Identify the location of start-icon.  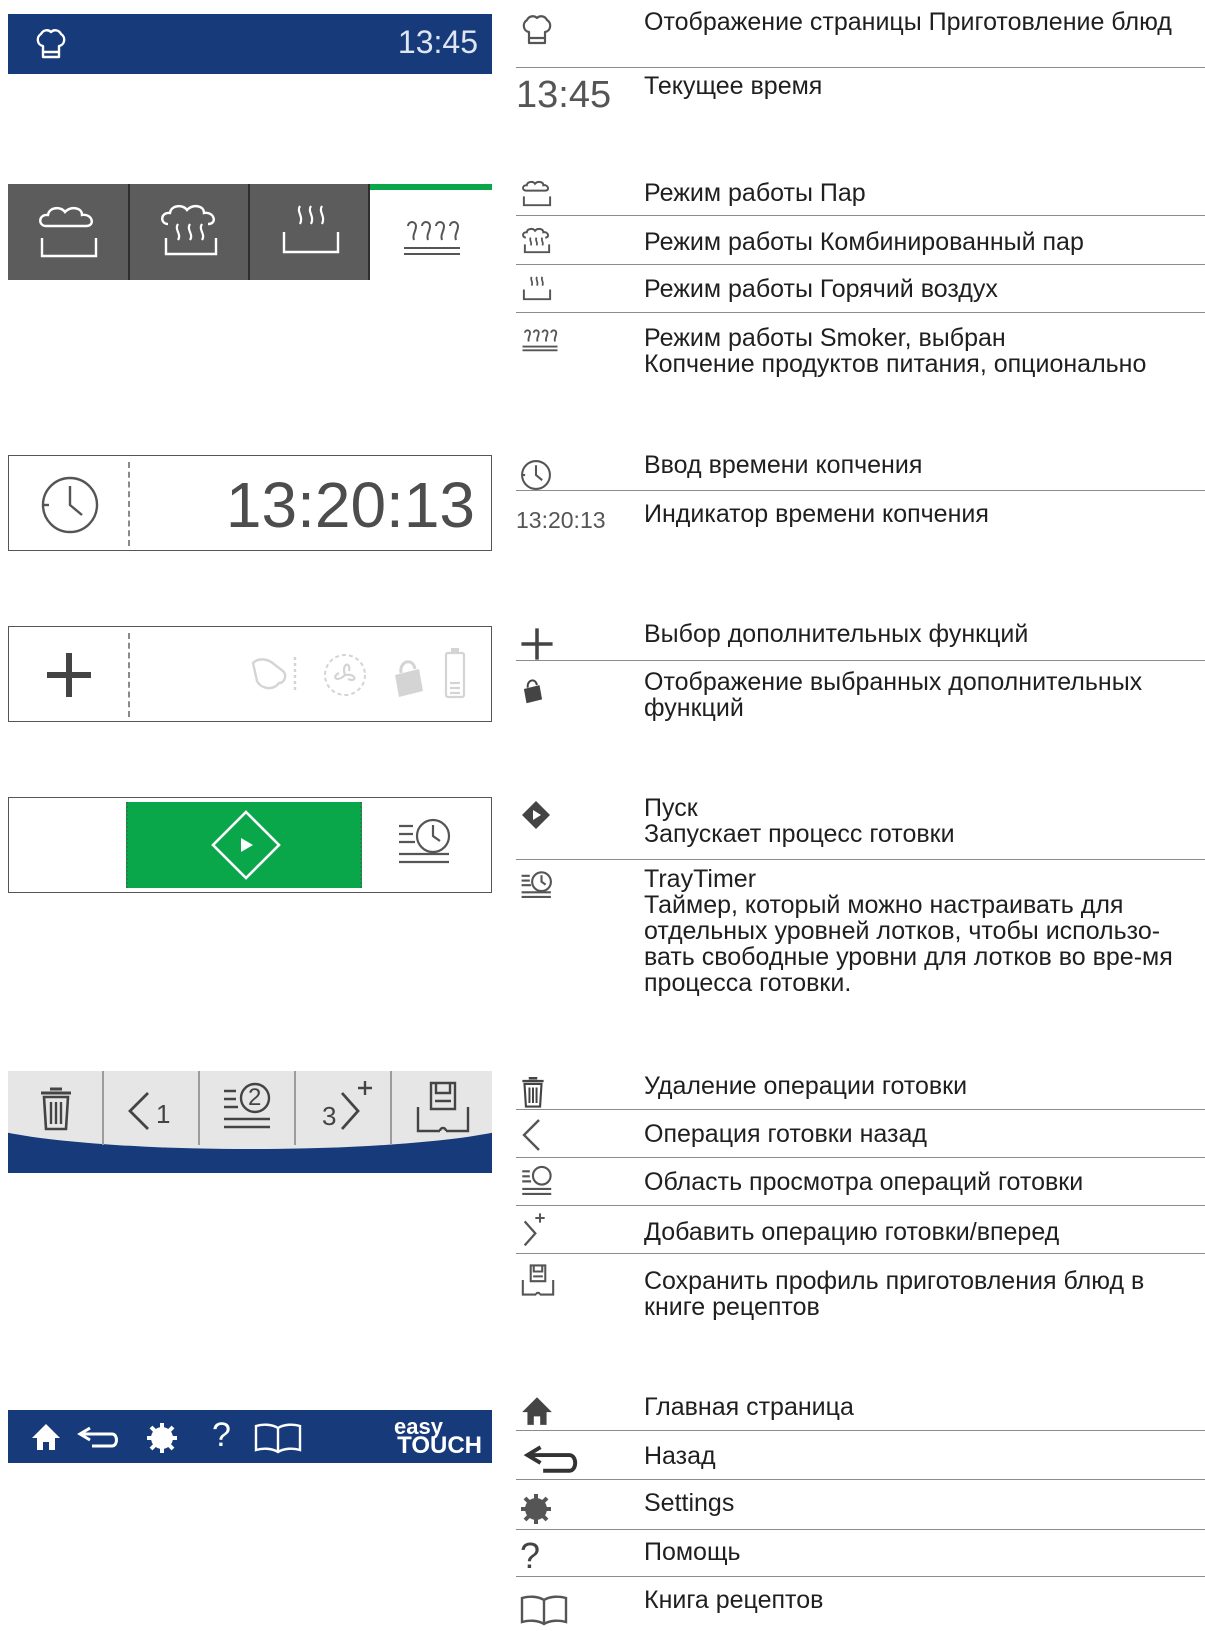
(536, 817).